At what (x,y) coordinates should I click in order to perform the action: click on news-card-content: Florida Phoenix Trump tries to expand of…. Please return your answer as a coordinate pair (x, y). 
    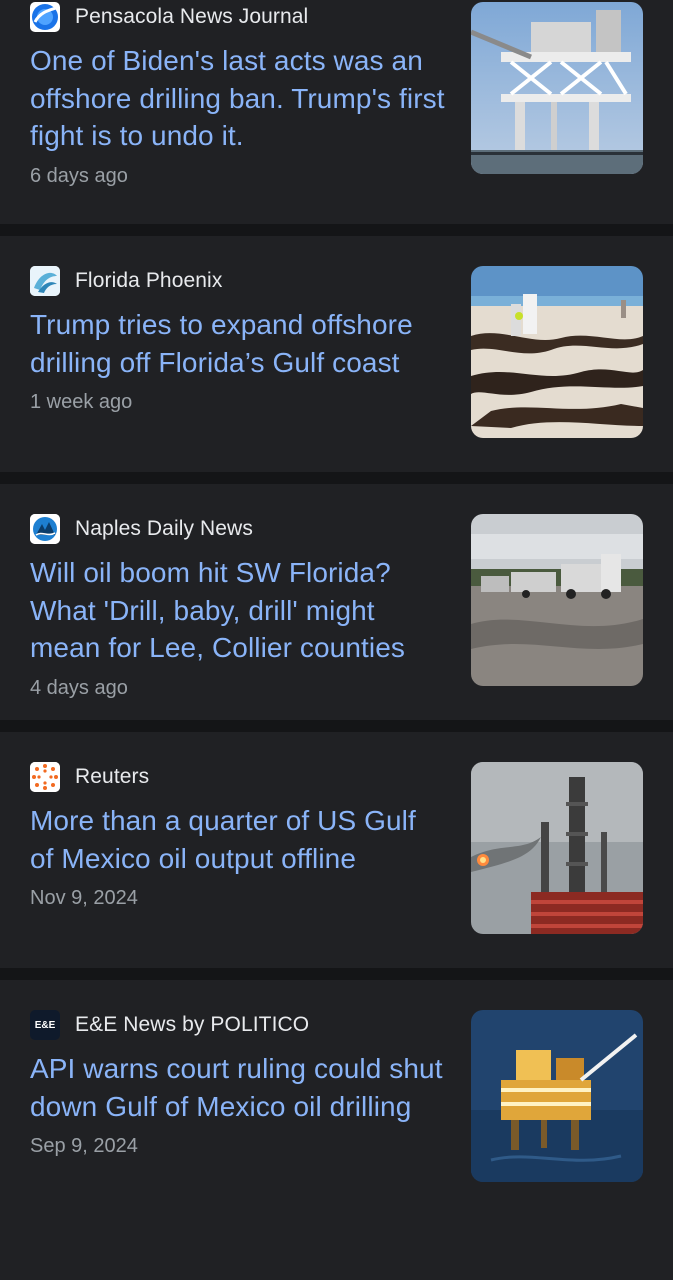
    Looking at the image, I should click on (237, 325).